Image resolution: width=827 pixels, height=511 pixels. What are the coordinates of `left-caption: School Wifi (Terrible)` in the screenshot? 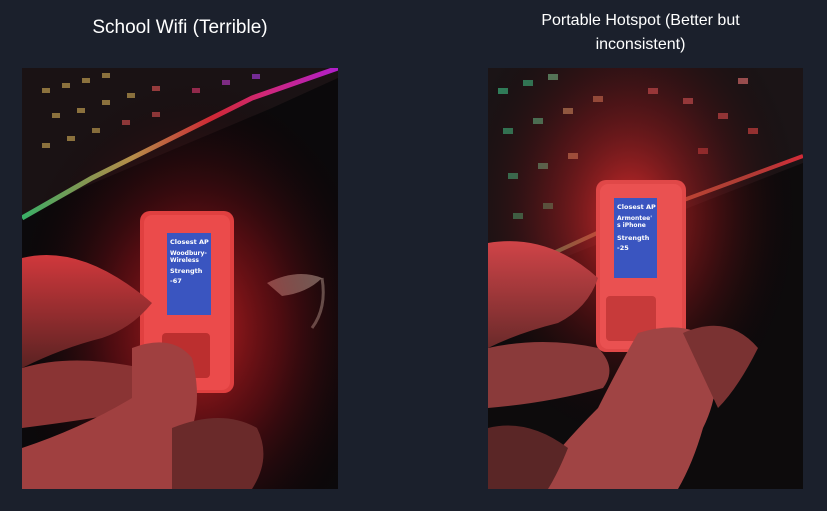 It's located at (180, 27).